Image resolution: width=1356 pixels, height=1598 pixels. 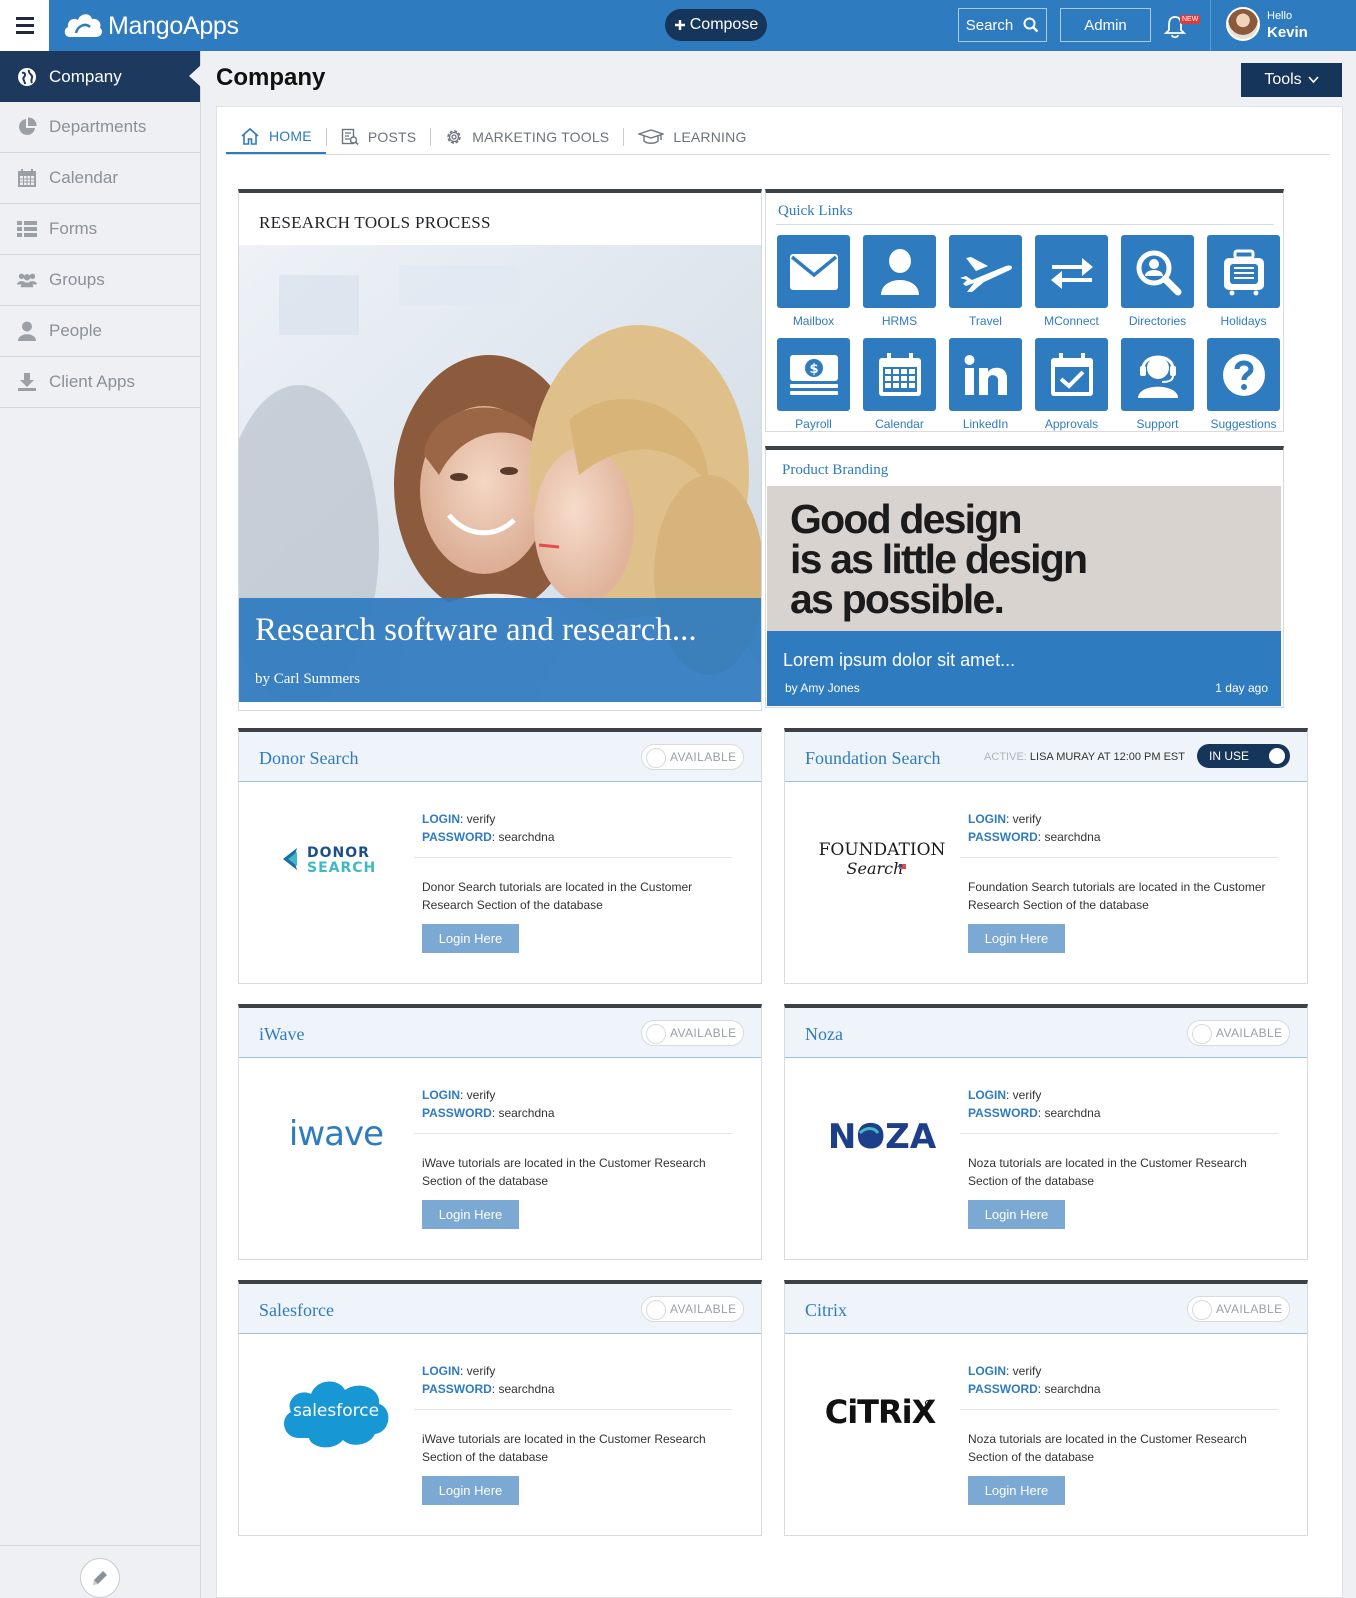 I want to click on sidebar-item-groups: Groups, so click(x=100, y=280).